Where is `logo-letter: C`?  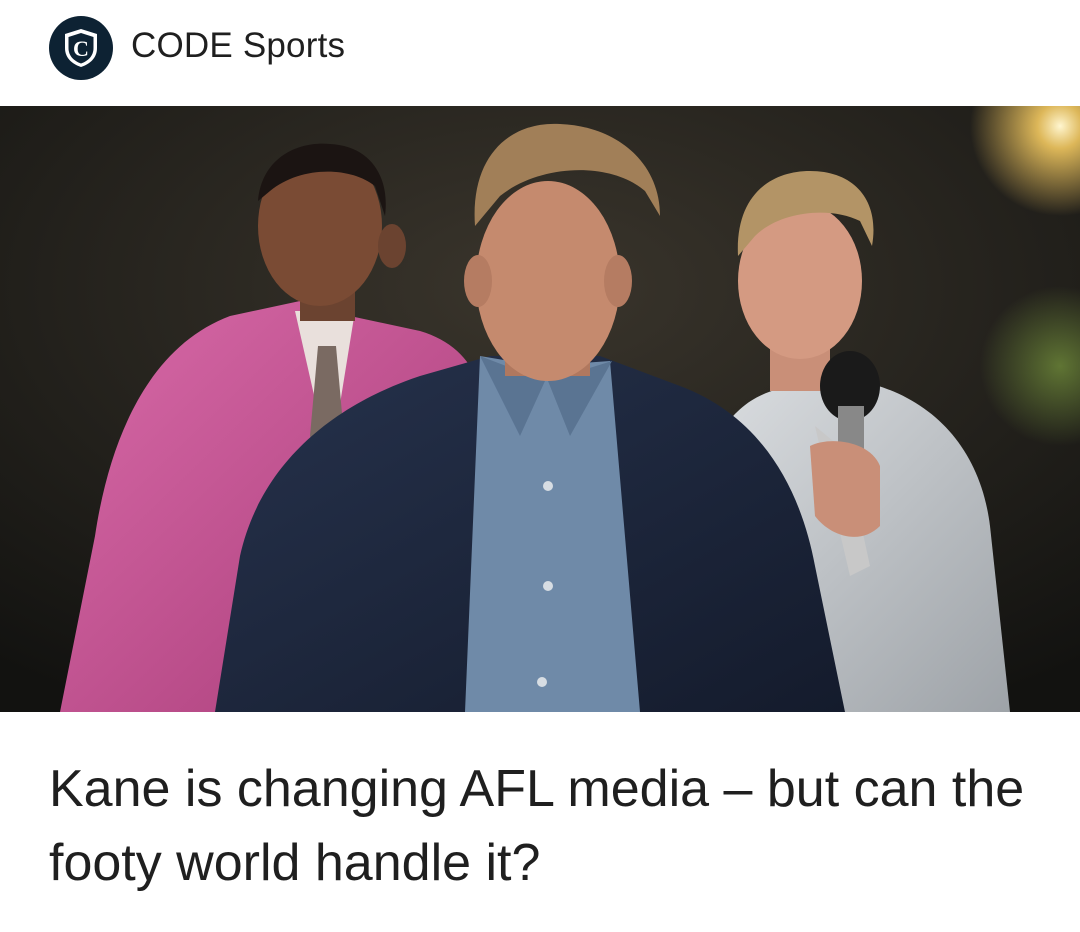
logo-letter: C is located at coordinates (81, 48).